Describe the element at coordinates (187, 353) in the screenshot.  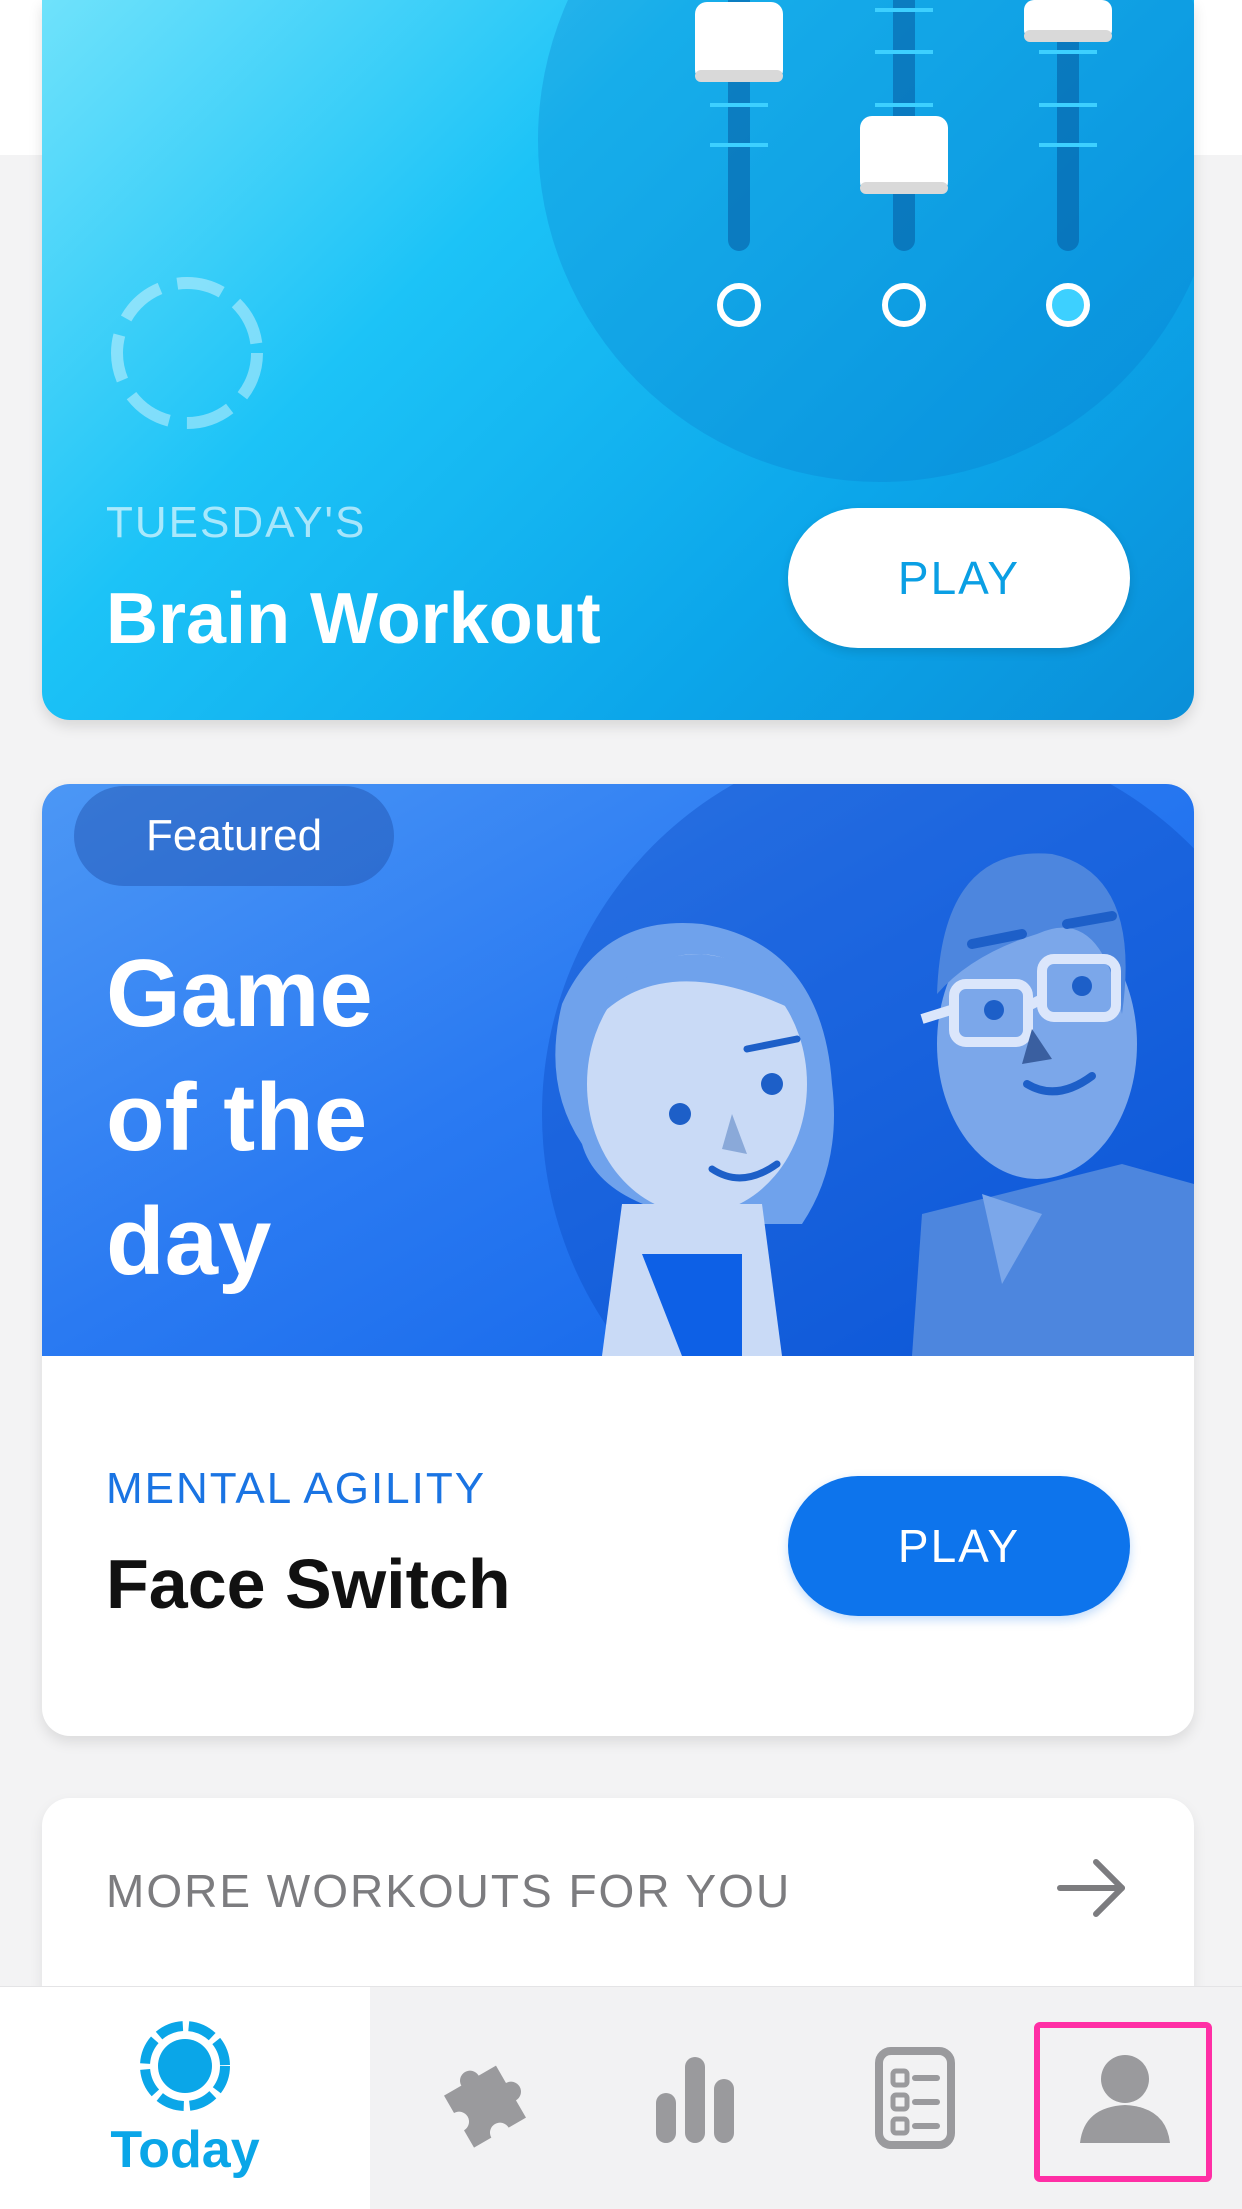
I see `progress-ring-icon` at that location.